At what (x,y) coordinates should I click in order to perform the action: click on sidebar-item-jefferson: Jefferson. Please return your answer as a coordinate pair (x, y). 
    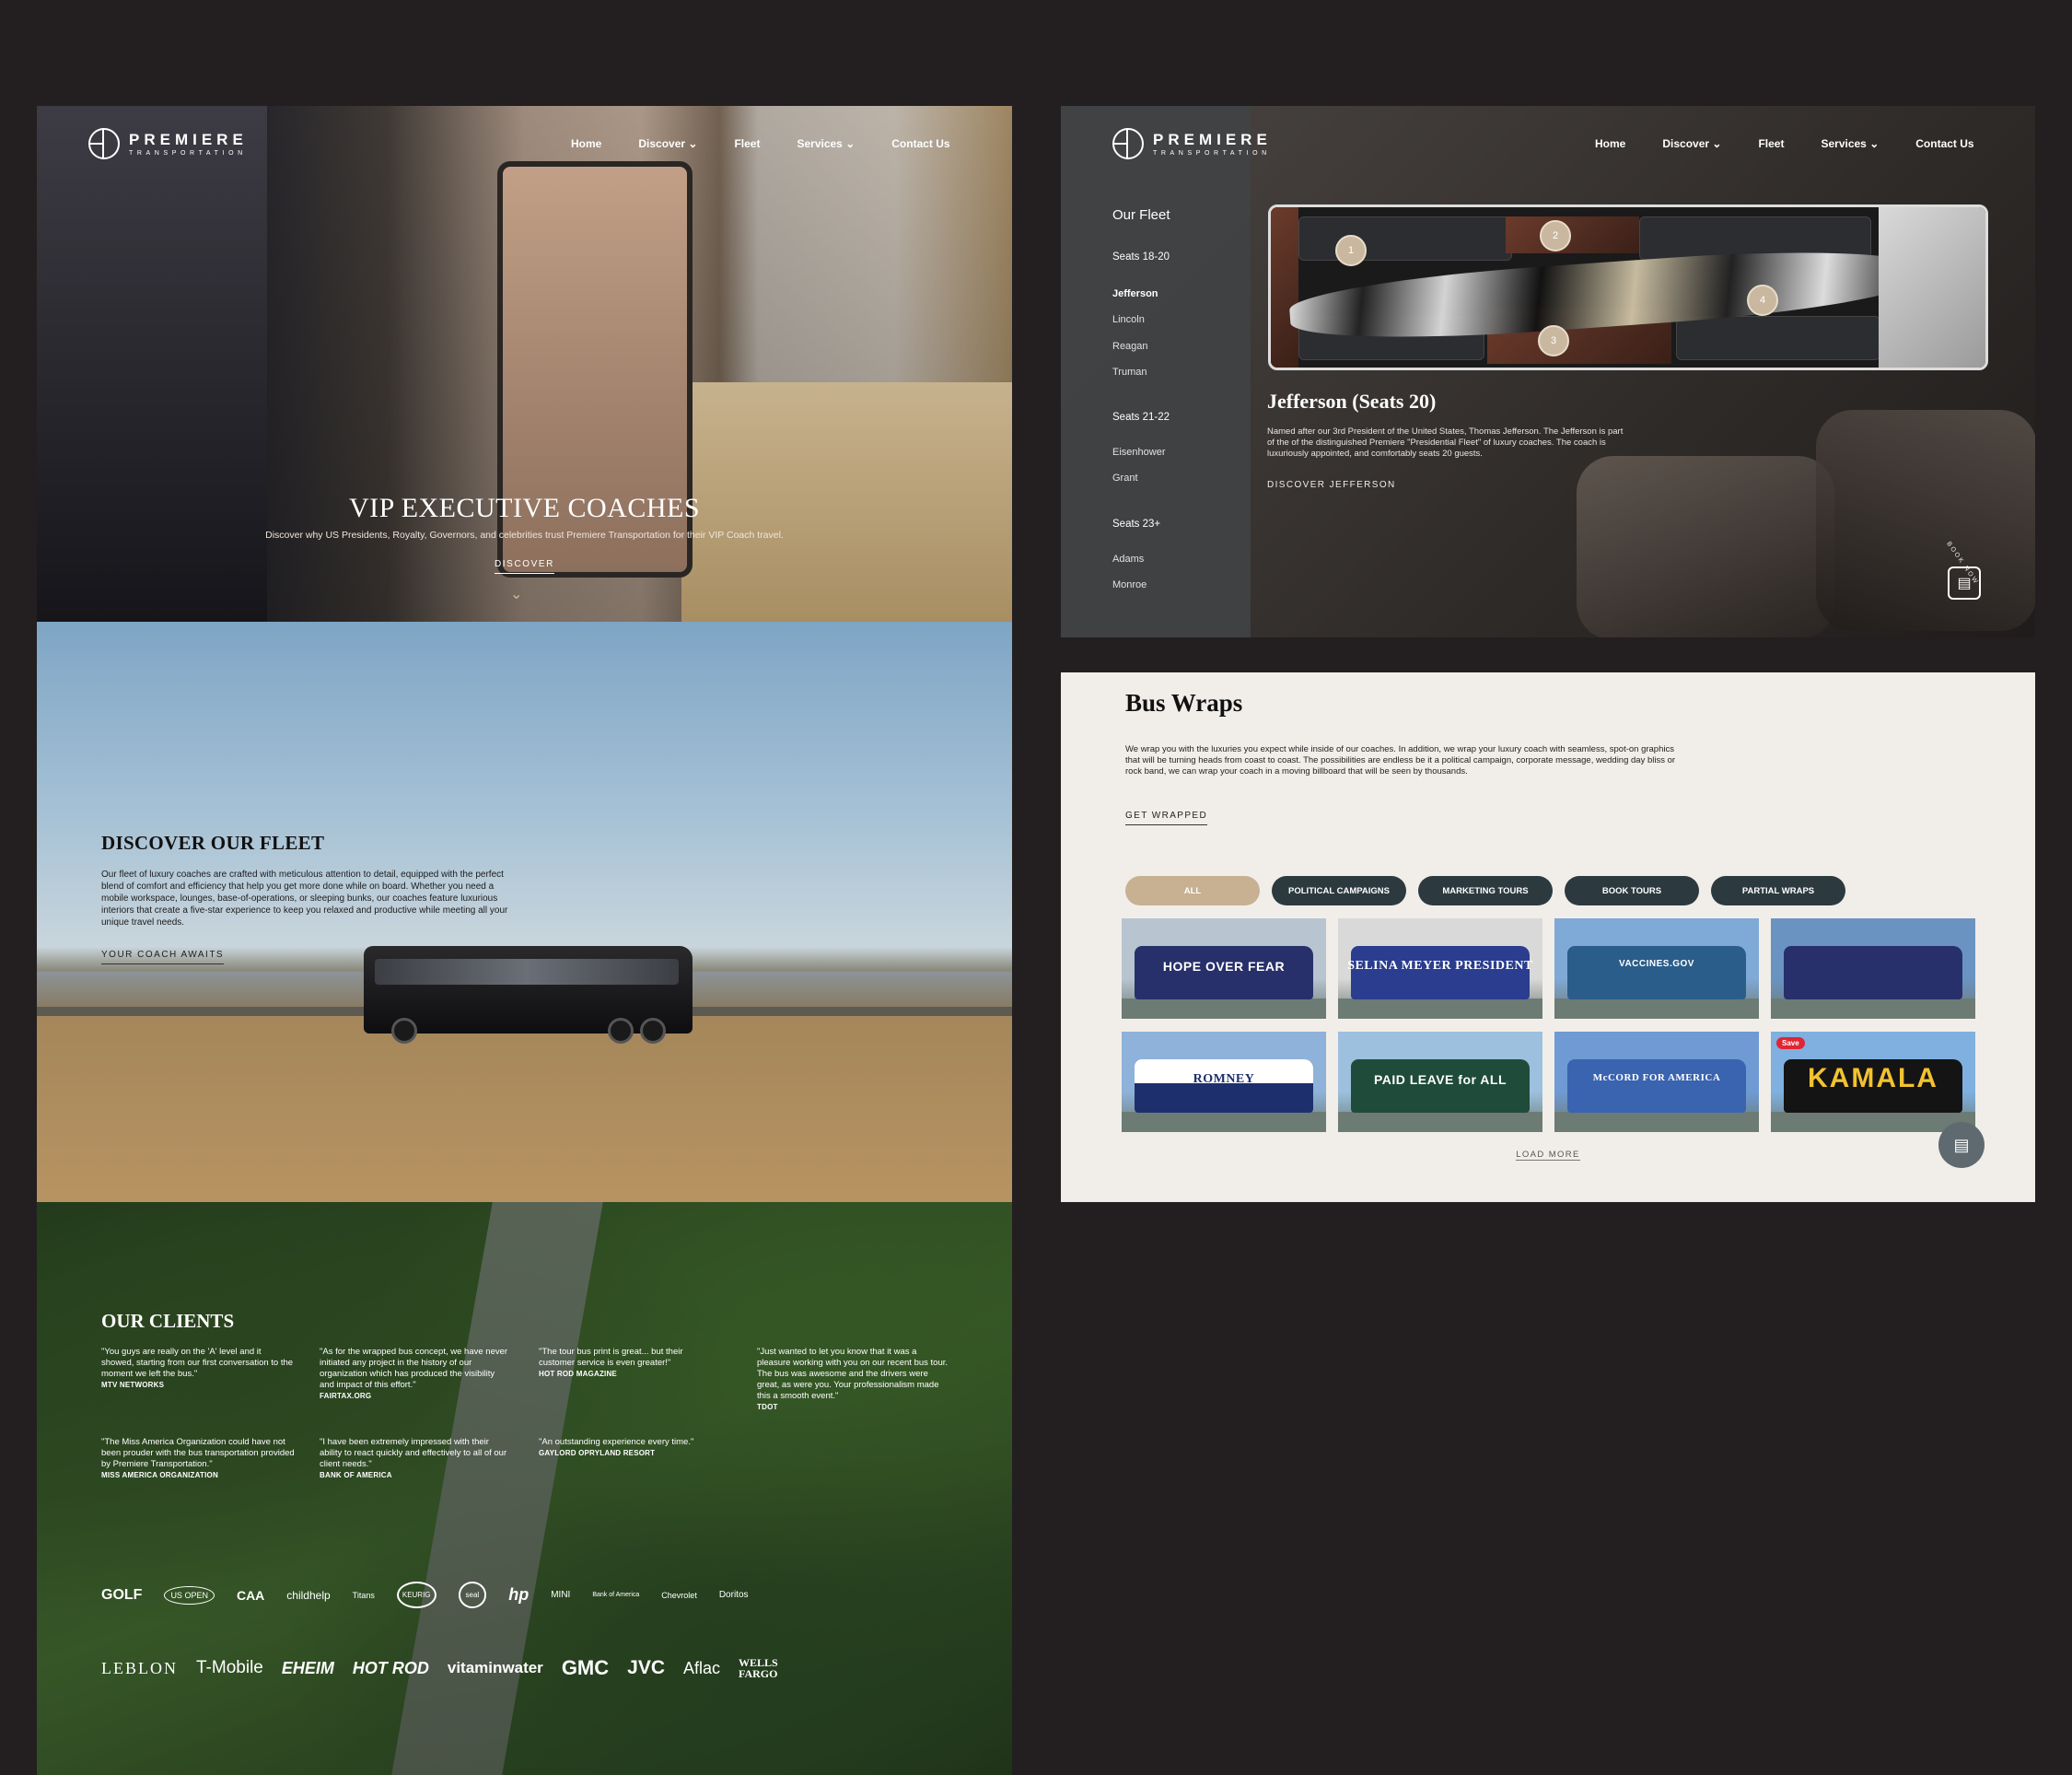
    Looking at the image, I should click on (1135, 293).